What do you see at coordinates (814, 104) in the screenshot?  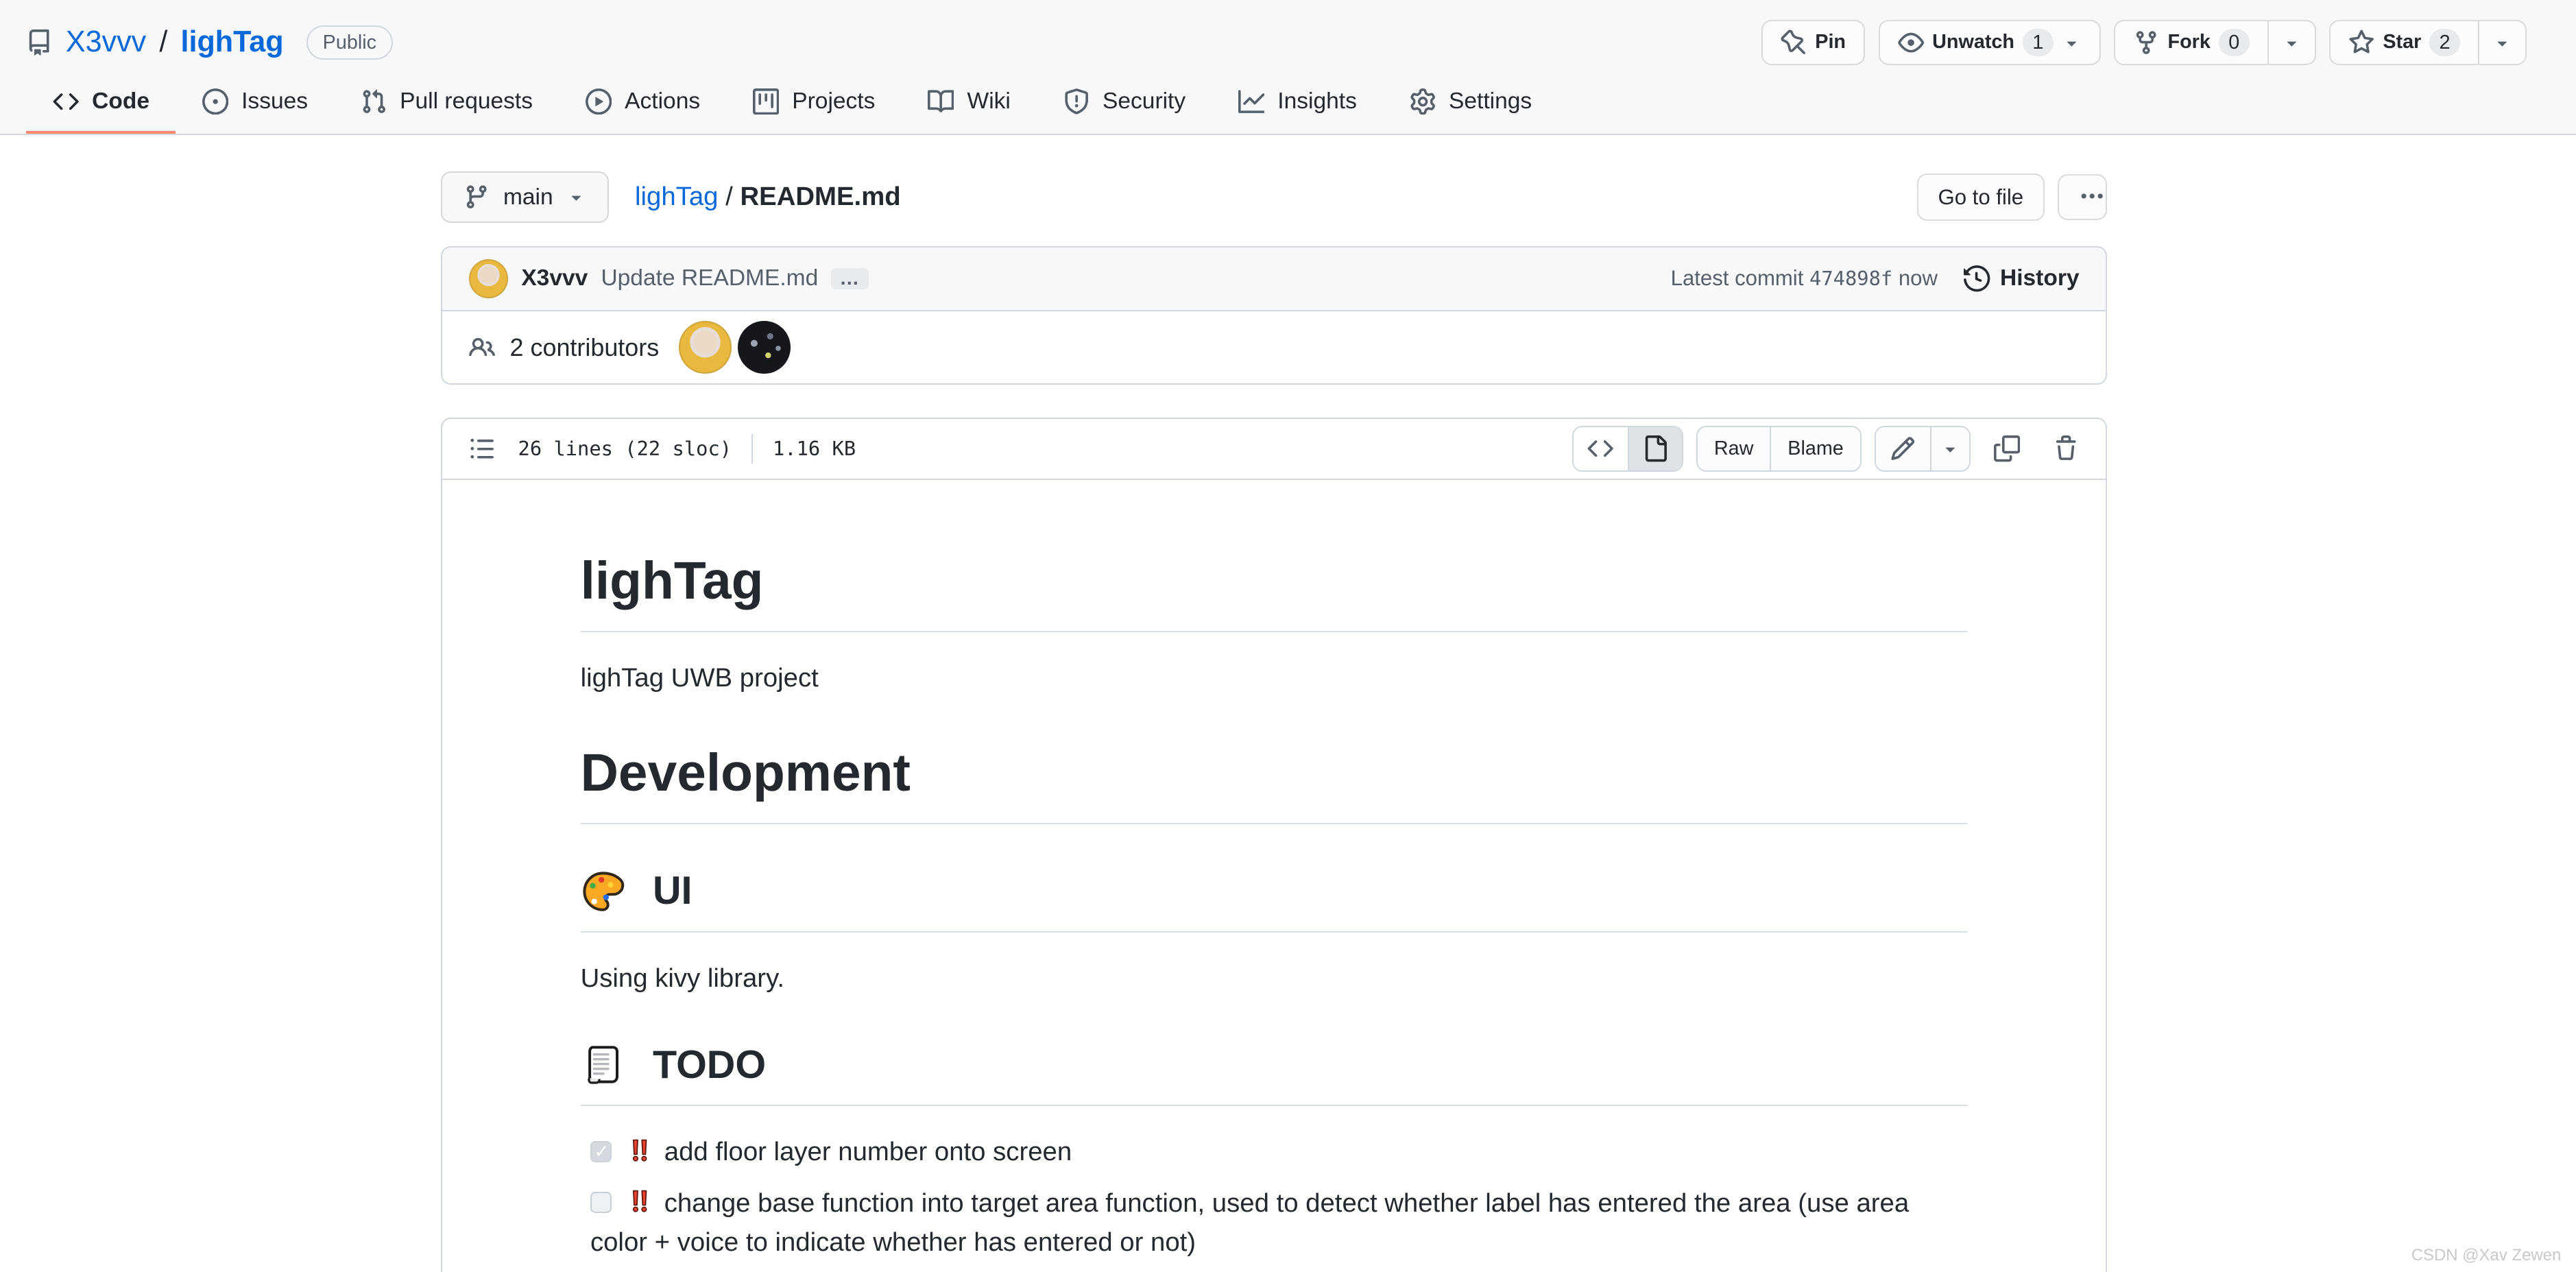 I see `tab-projects: Projects` at bounding box center [814, 104].